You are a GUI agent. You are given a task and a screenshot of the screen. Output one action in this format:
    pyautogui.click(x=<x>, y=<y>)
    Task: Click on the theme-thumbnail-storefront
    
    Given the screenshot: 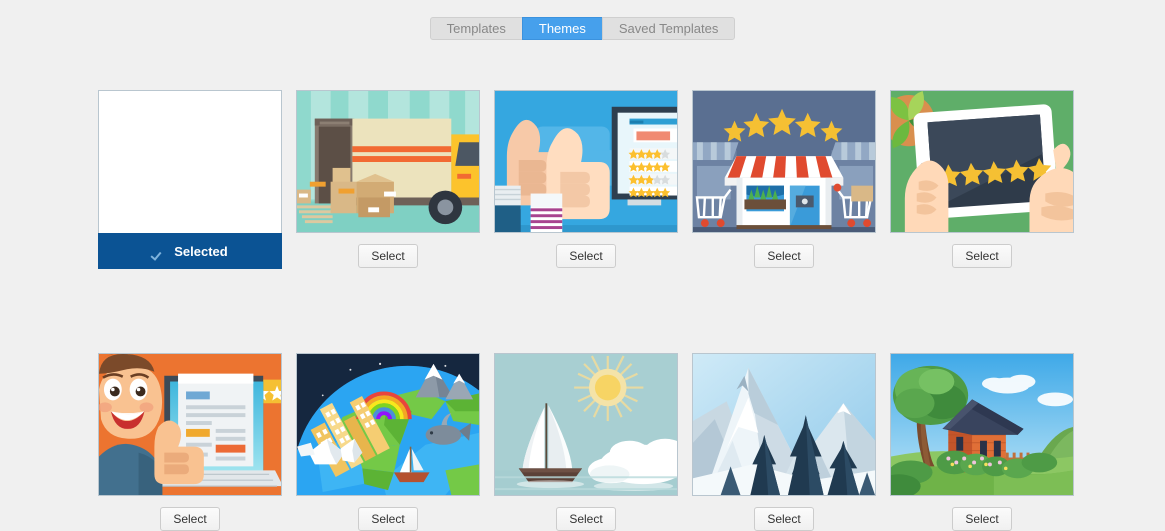 What is the action you would take?
    pyautogui.click(x=784, y=161)
    